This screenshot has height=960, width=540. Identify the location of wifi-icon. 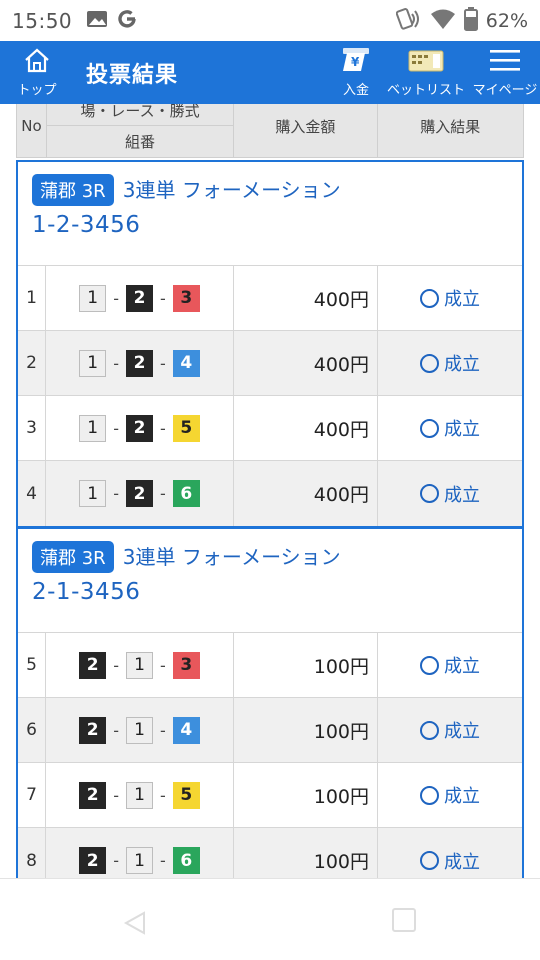
(443, 21).